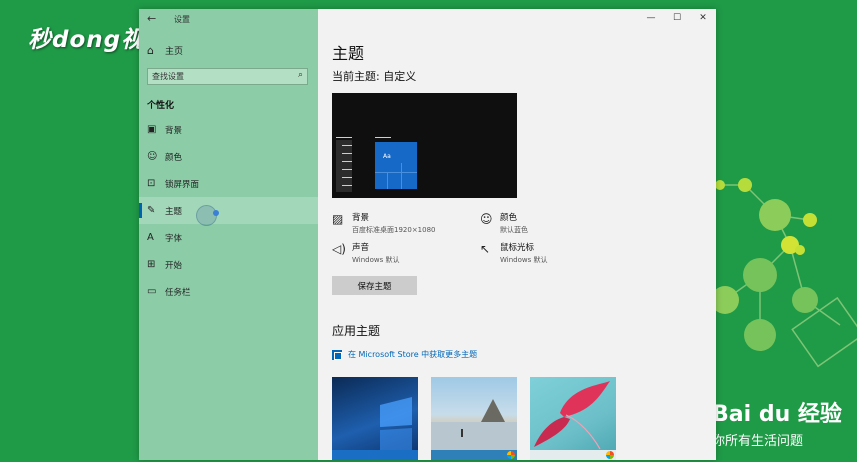 The height and width of the screenshot is (462, 857). What do you see at coordinates (151, 18) in the screenshot?
I see `back-arrow-icon: ←` at bounding box center [151, 18].